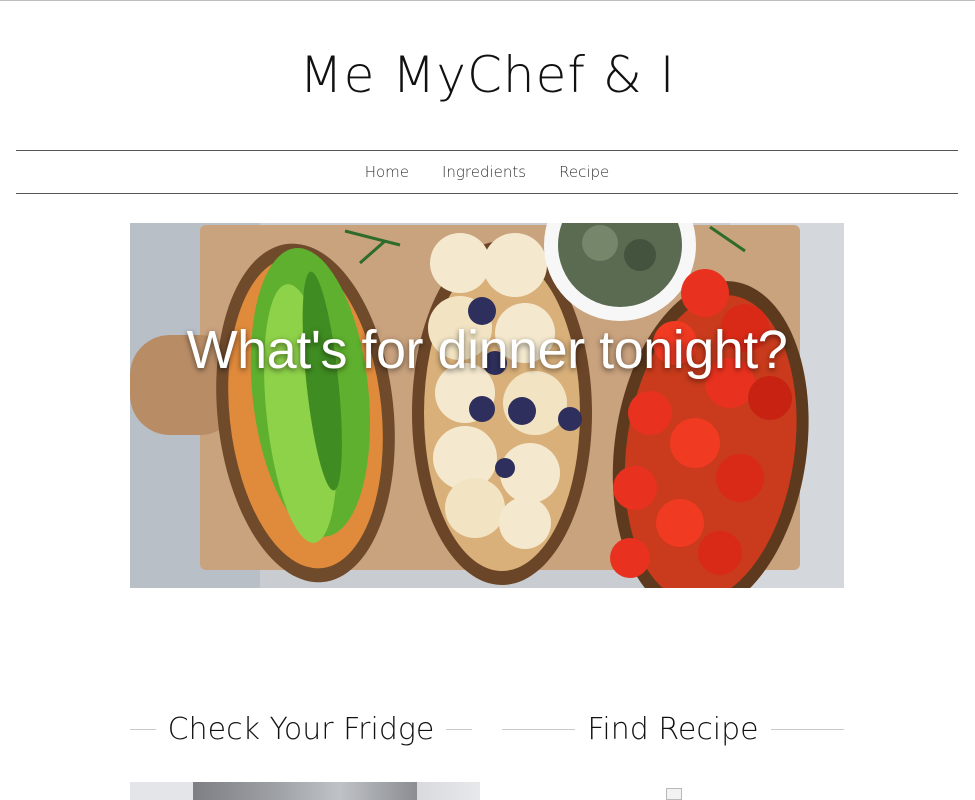 The height and width of the screenshot is (800, 975). I want to click on nav-ingredients-link: Ingredients, so click(484, 172).